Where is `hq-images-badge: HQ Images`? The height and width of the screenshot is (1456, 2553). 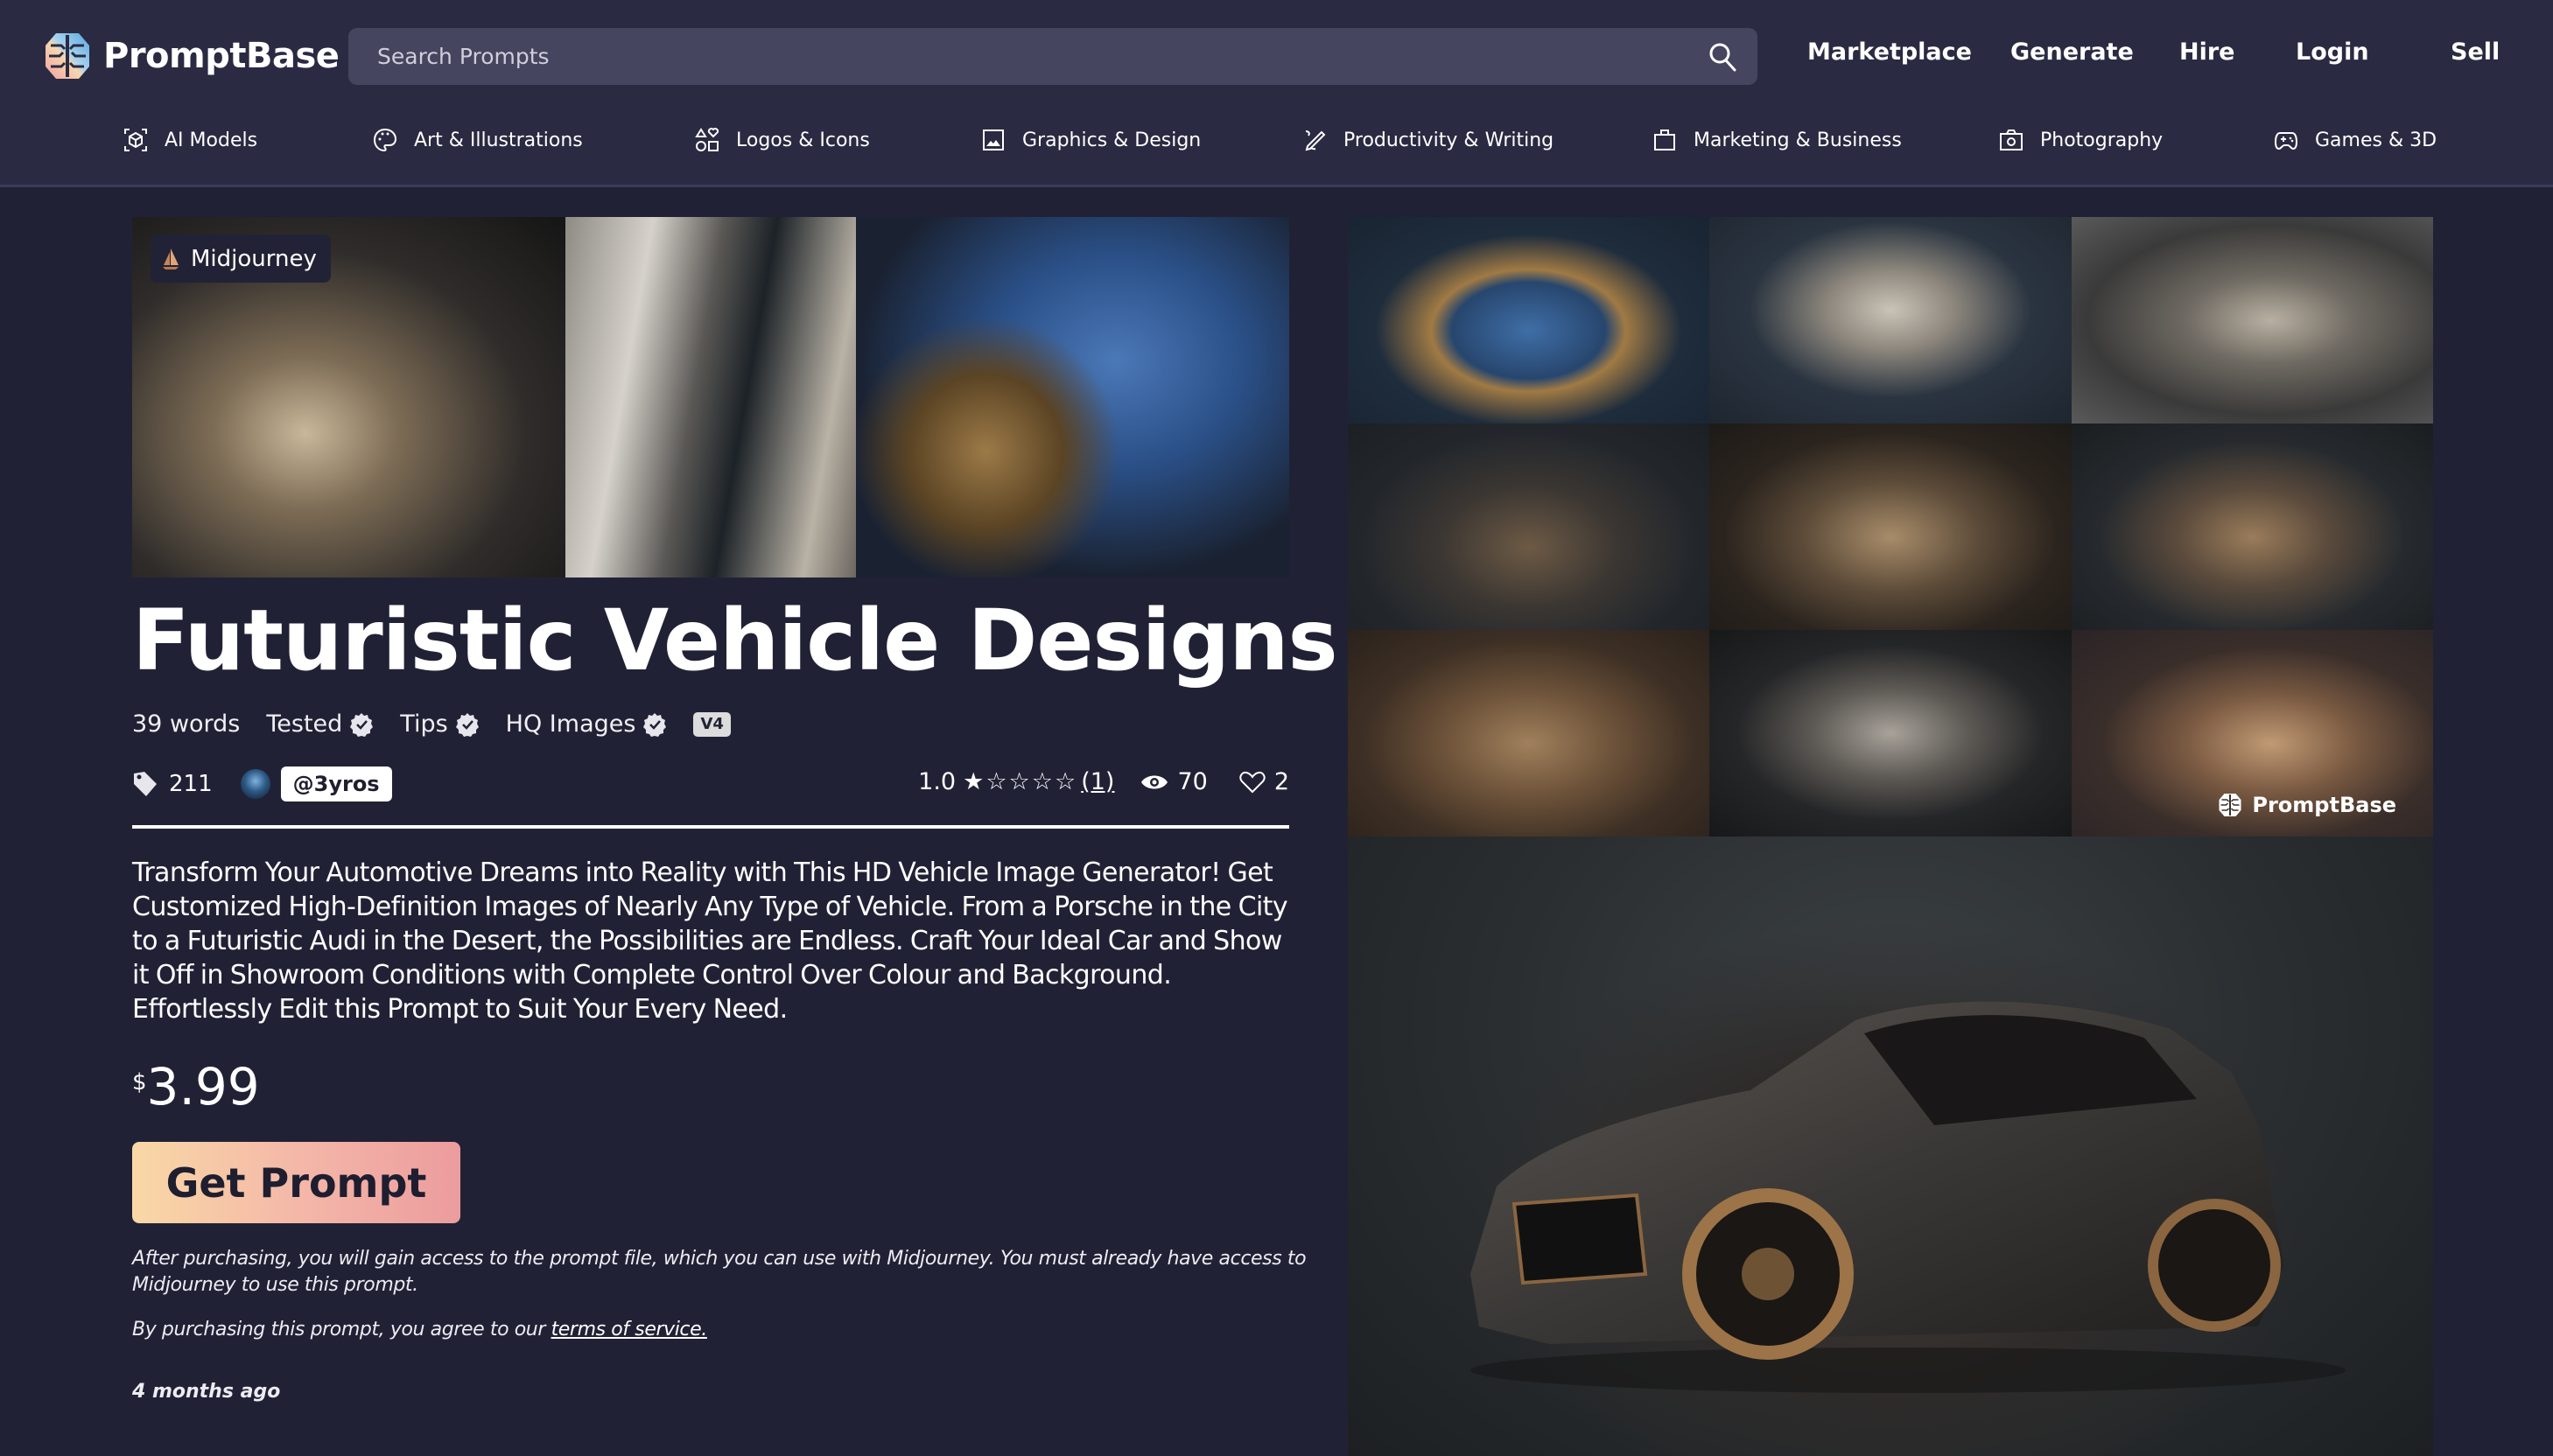
hq-images-badge: HQ Images is located at coordinates (587, 724).